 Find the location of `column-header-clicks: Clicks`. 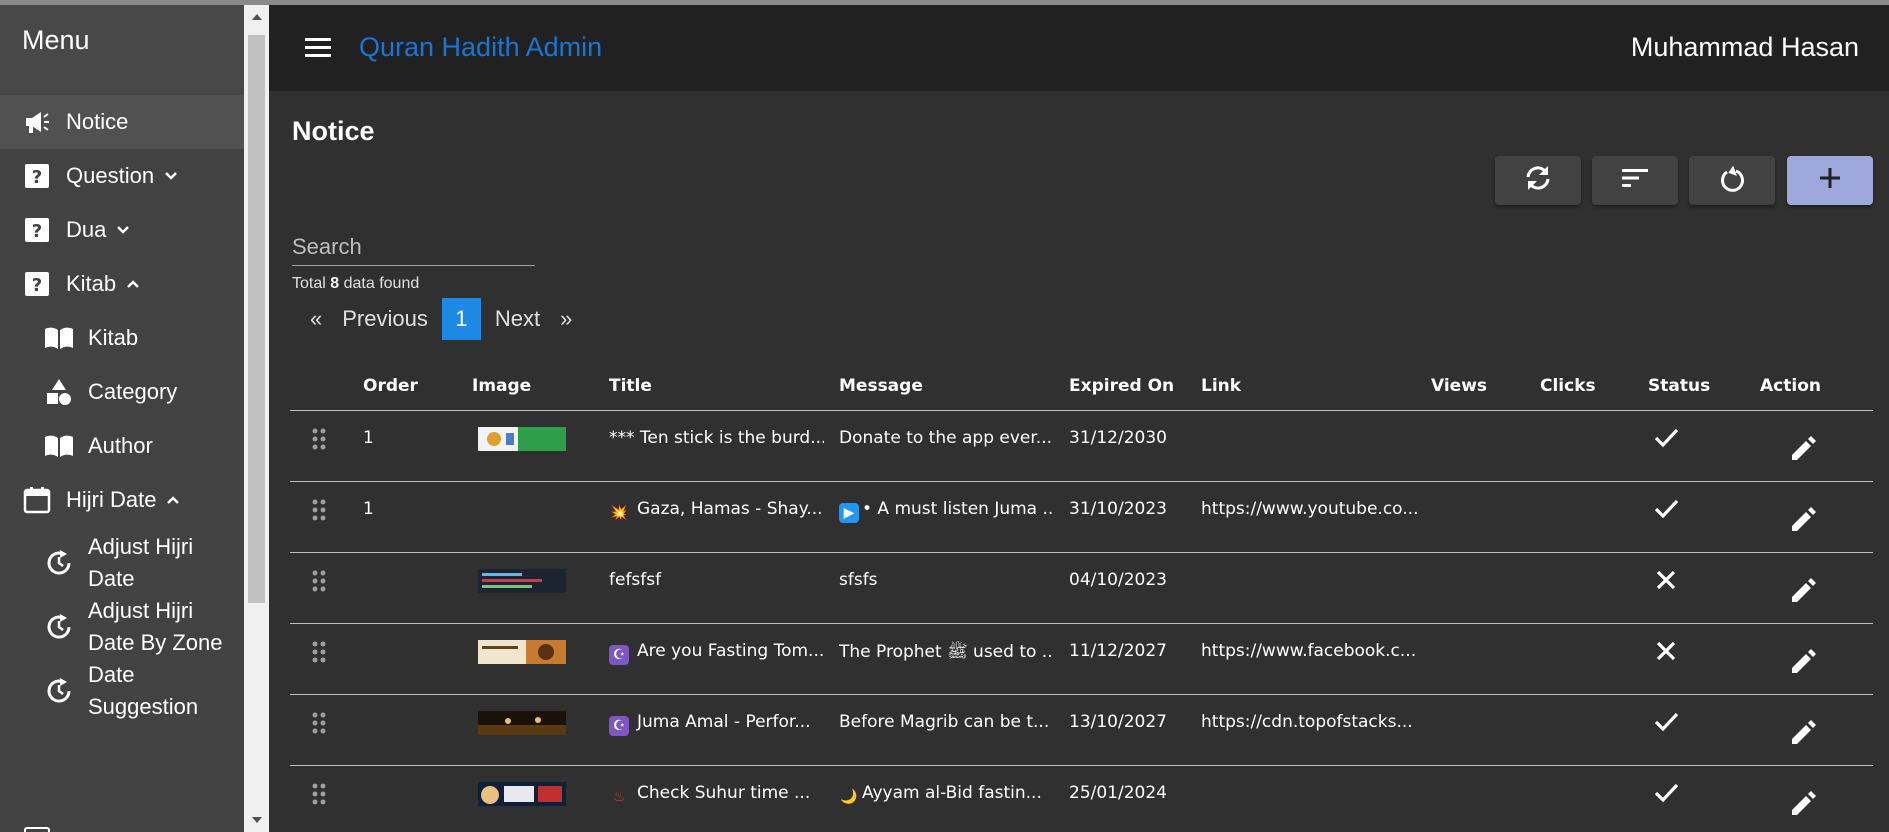

column-header-clicks: Clicks is located at coordinates (1568, 386).